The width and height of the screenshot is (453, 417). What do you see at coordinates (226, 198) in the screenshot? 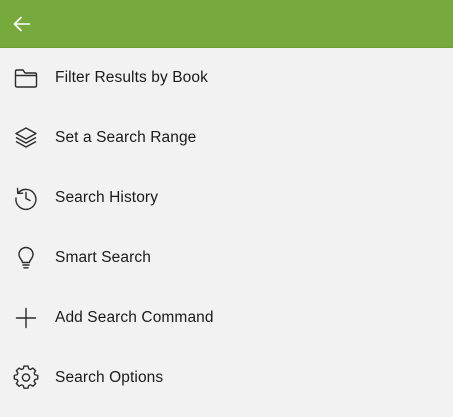
I see `menu-item-search-history: Search History` at bounding box center [226, 198].